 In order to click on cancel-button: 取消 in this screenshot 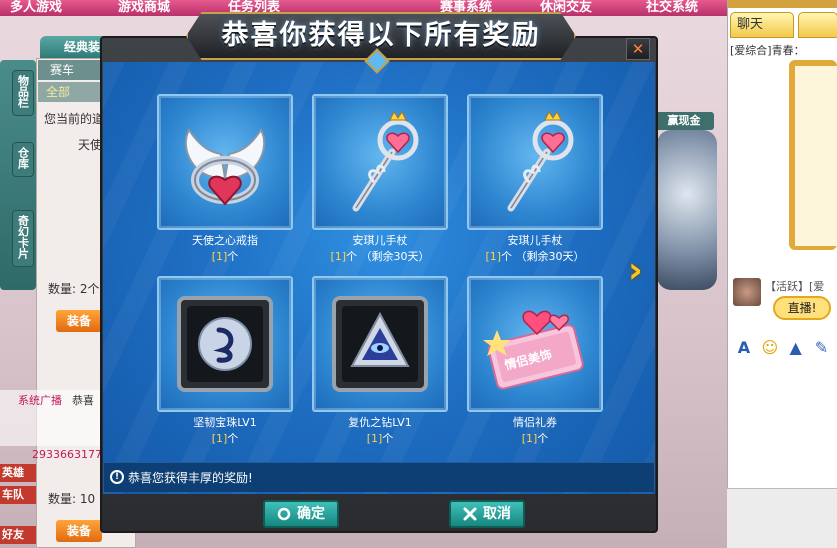, I will do `click(487, 514)`.